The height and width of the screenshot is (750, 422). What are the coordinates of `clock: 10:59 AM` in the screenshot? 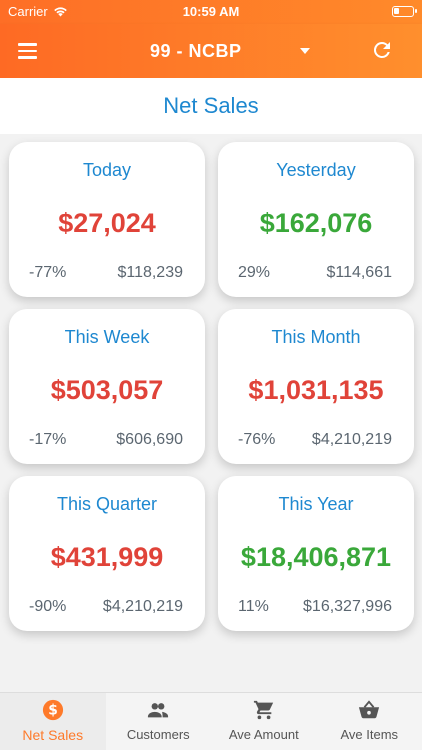 It's located at (211, 11).